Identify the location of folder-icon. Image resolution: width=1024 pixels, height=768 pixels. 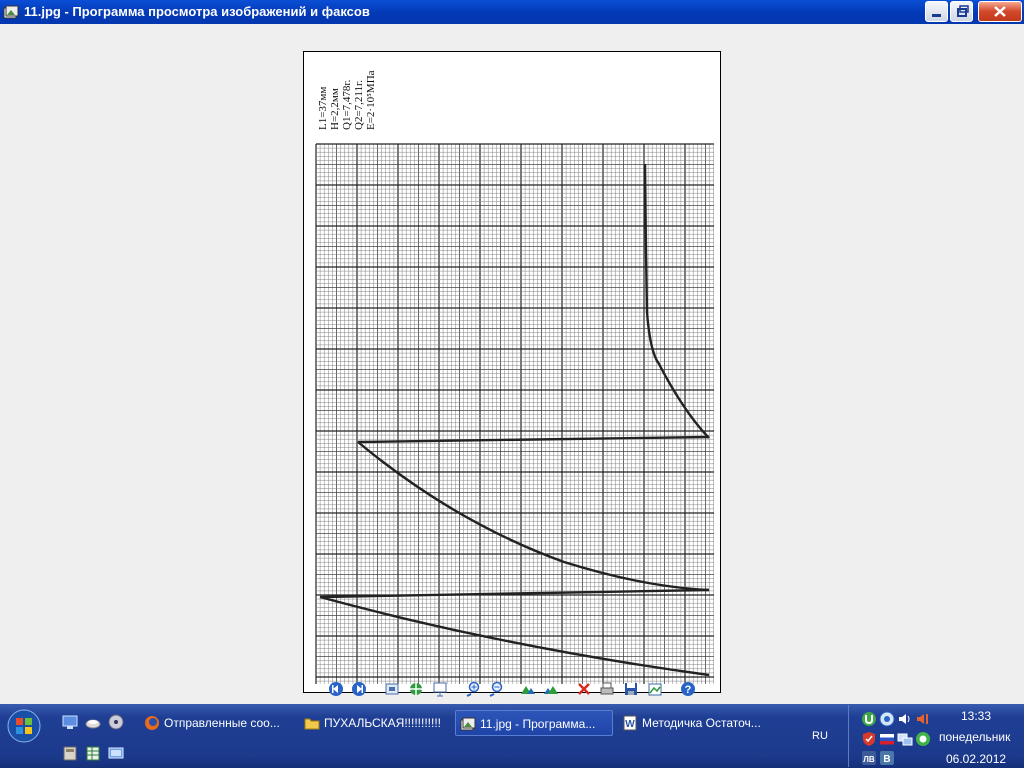
(312, 724).